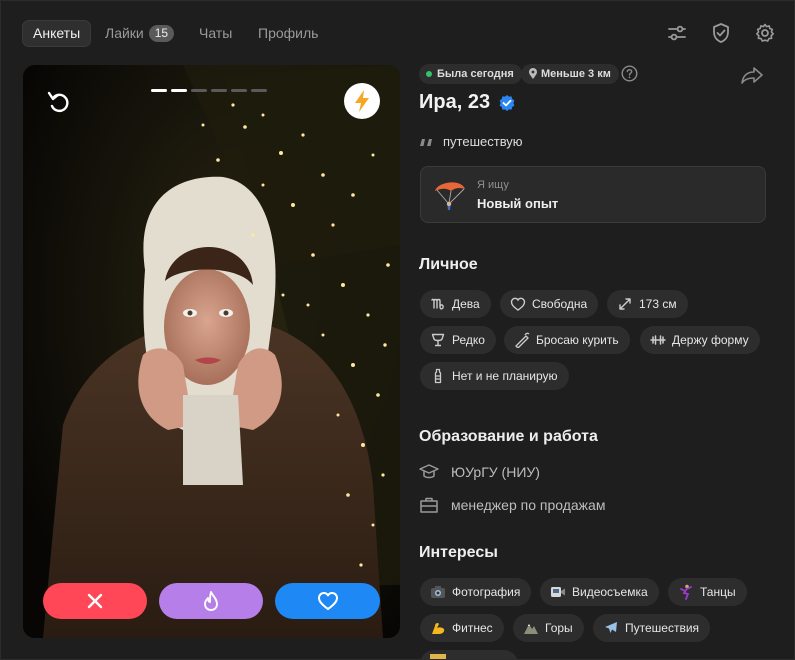 Image resolution: width=795 pixels, height=660 pixels. What do you see at coordinates (752, 75) in the screenshot?
I see `share-icon` at bounding box center [752, 75].